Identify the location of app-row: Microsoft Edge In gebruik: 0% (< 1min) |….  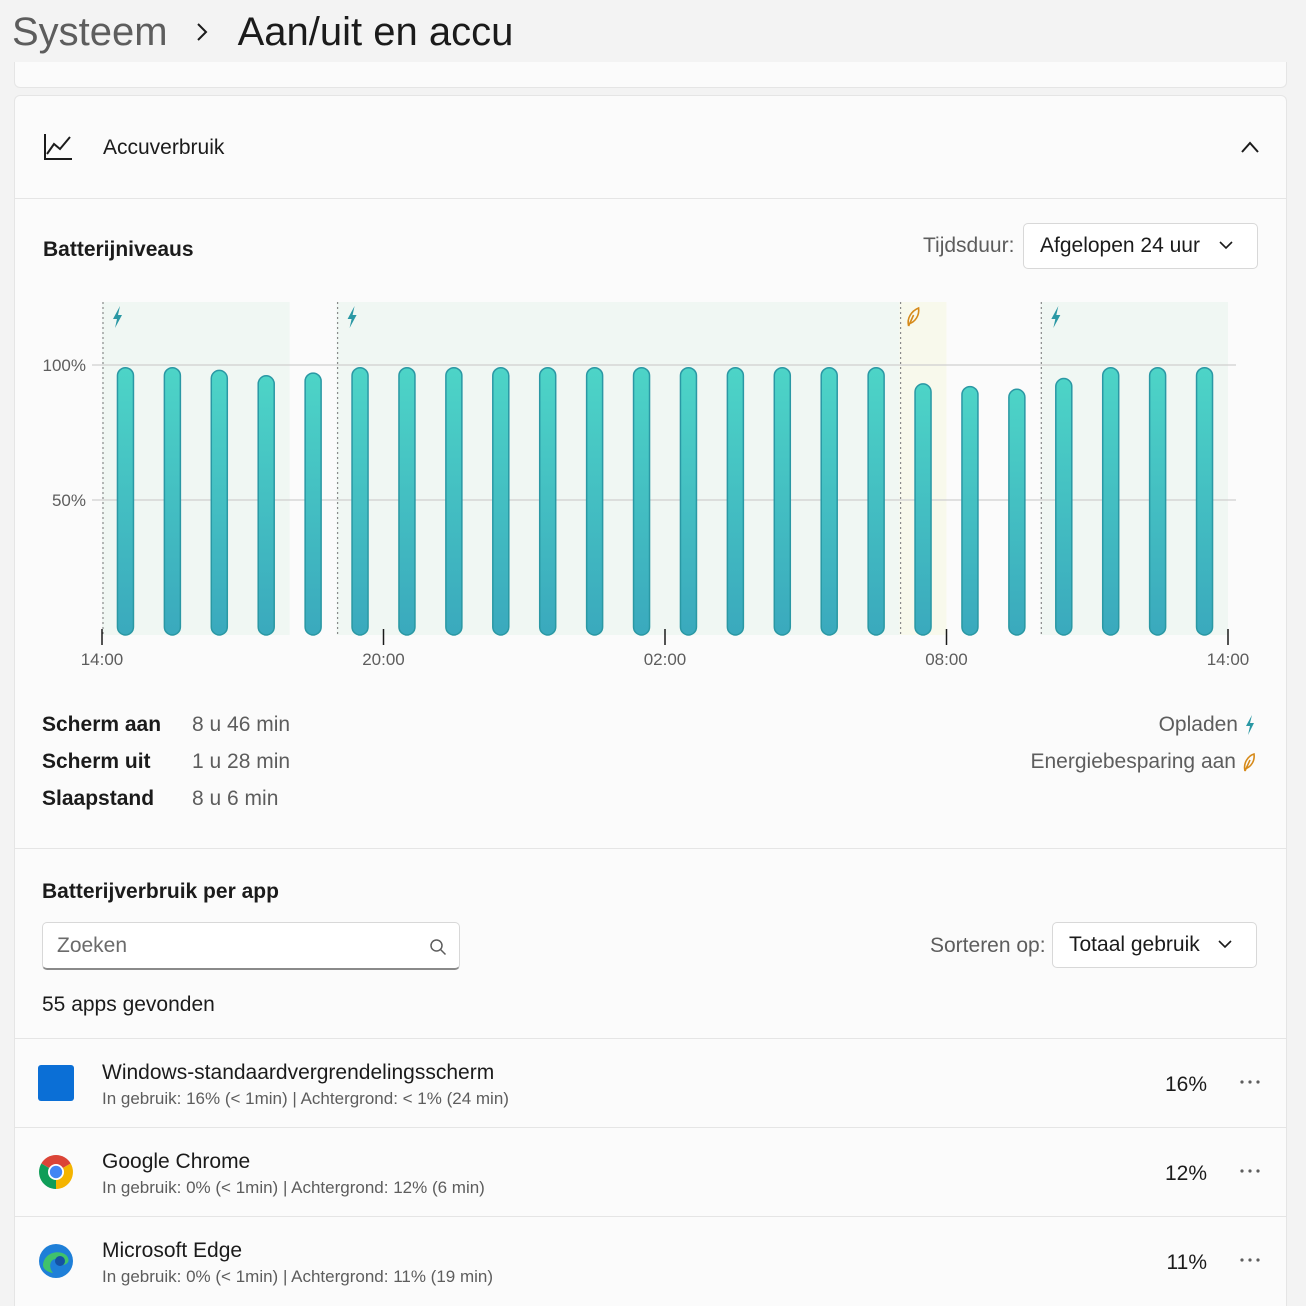
(650, 1260).